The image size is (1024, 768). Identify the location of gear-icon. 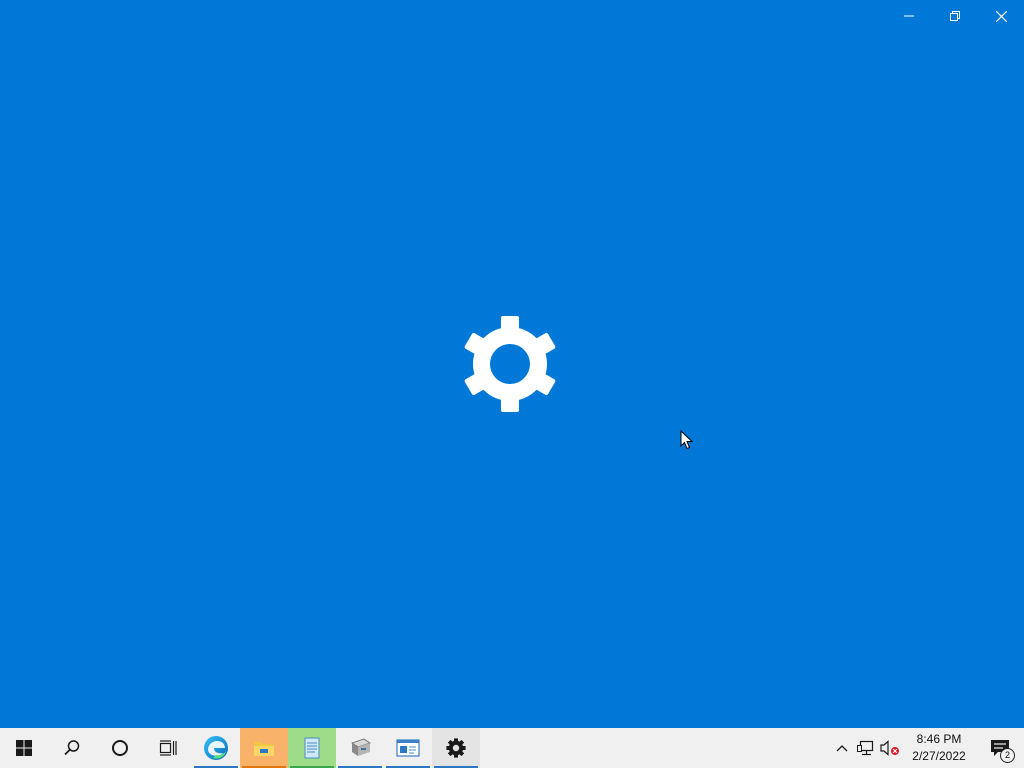
(510, 364).